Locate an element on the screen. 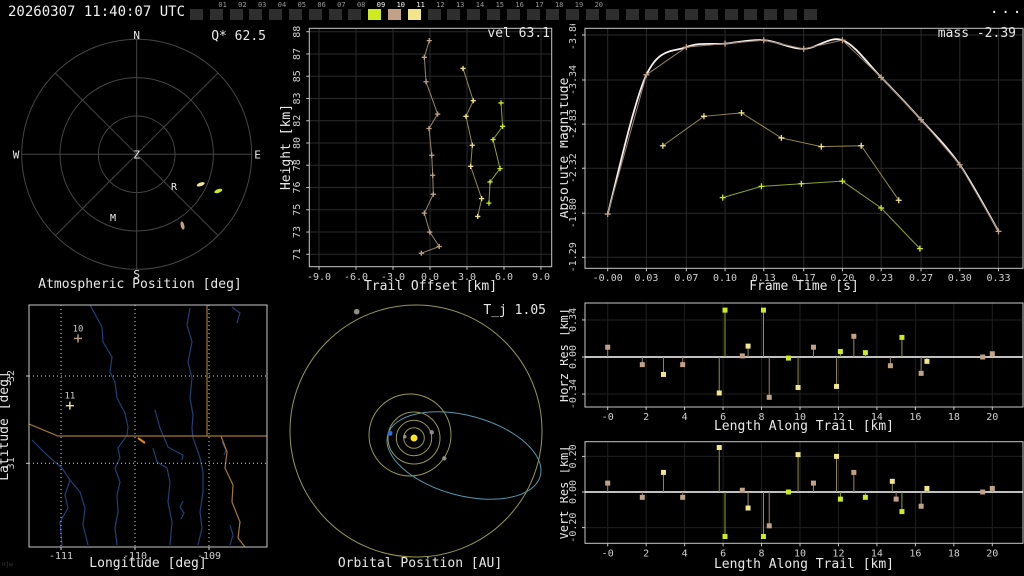 This screenshot has height=576, width=1024. svg-text: 75 is located at coordinates (297, 210).